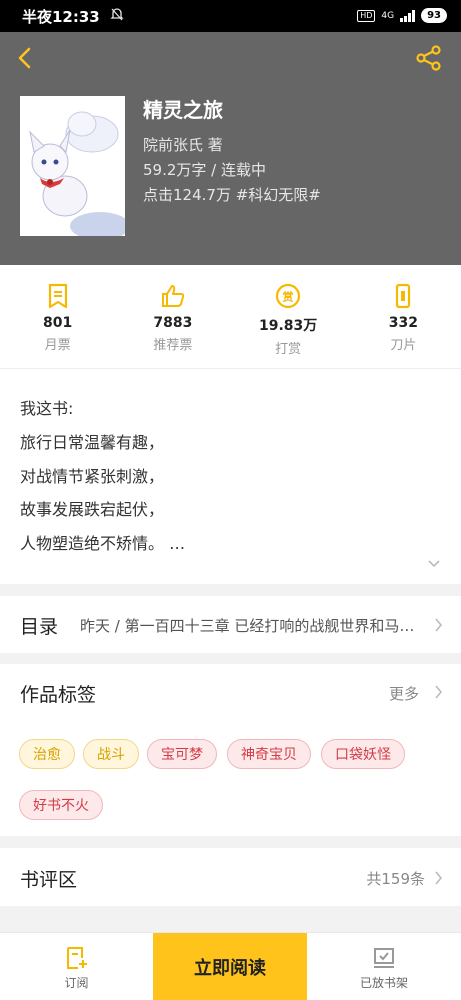  I want to click on status-bar: 半夜12:33 HD 4G 93, so click(230, 16).